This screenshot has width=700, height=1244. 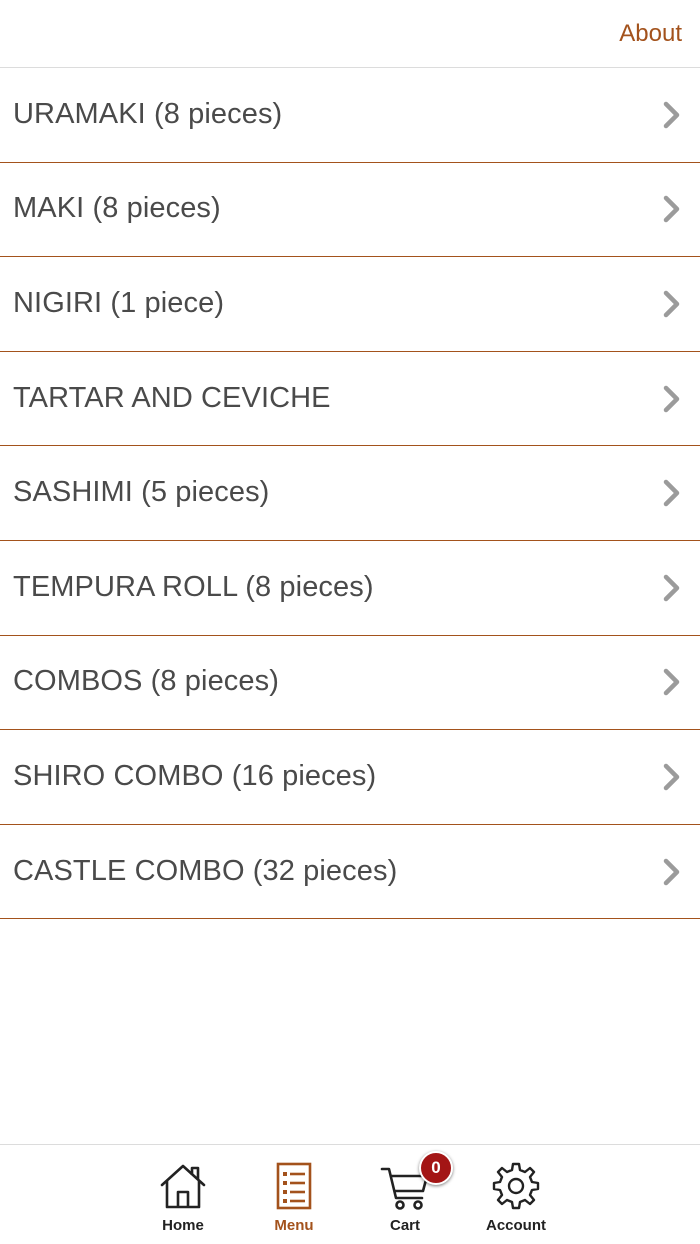 I want to click on cart-count-badge: 0, so click(x=436, y=1168).